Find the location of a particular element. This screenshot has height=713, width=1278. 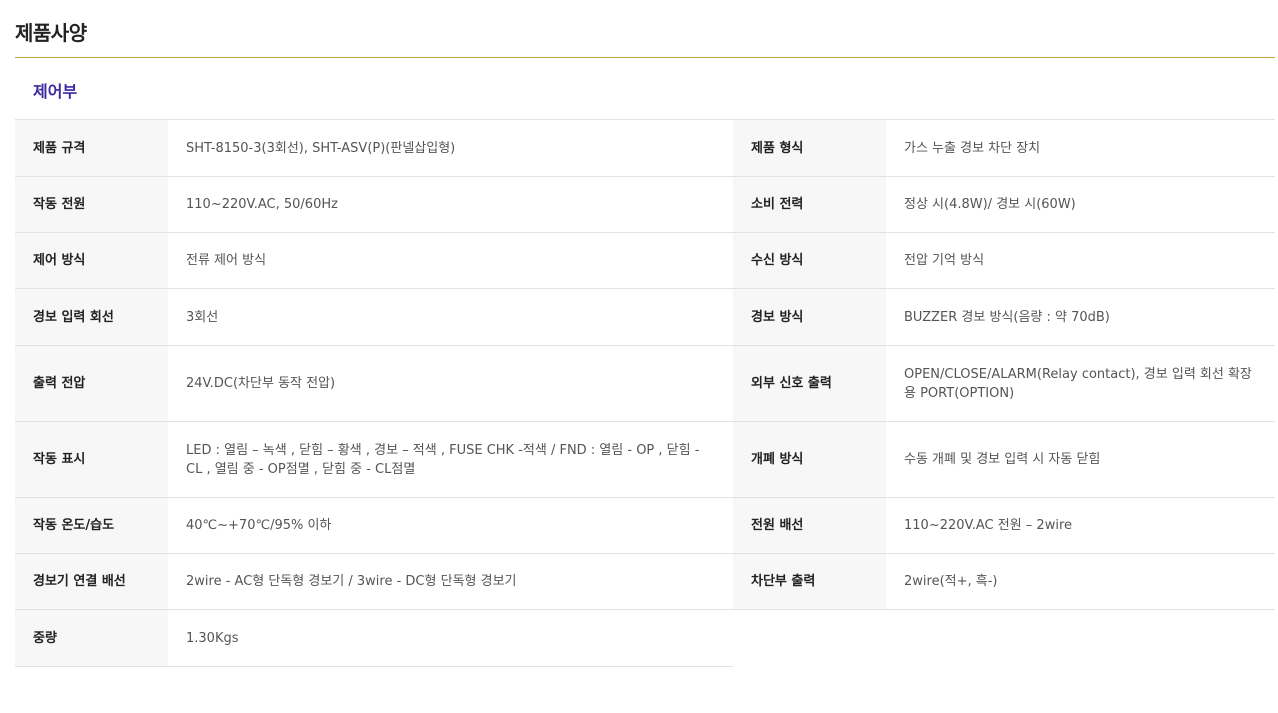

spec-label: 개폐 방식 is located at coordinates (809, 459).